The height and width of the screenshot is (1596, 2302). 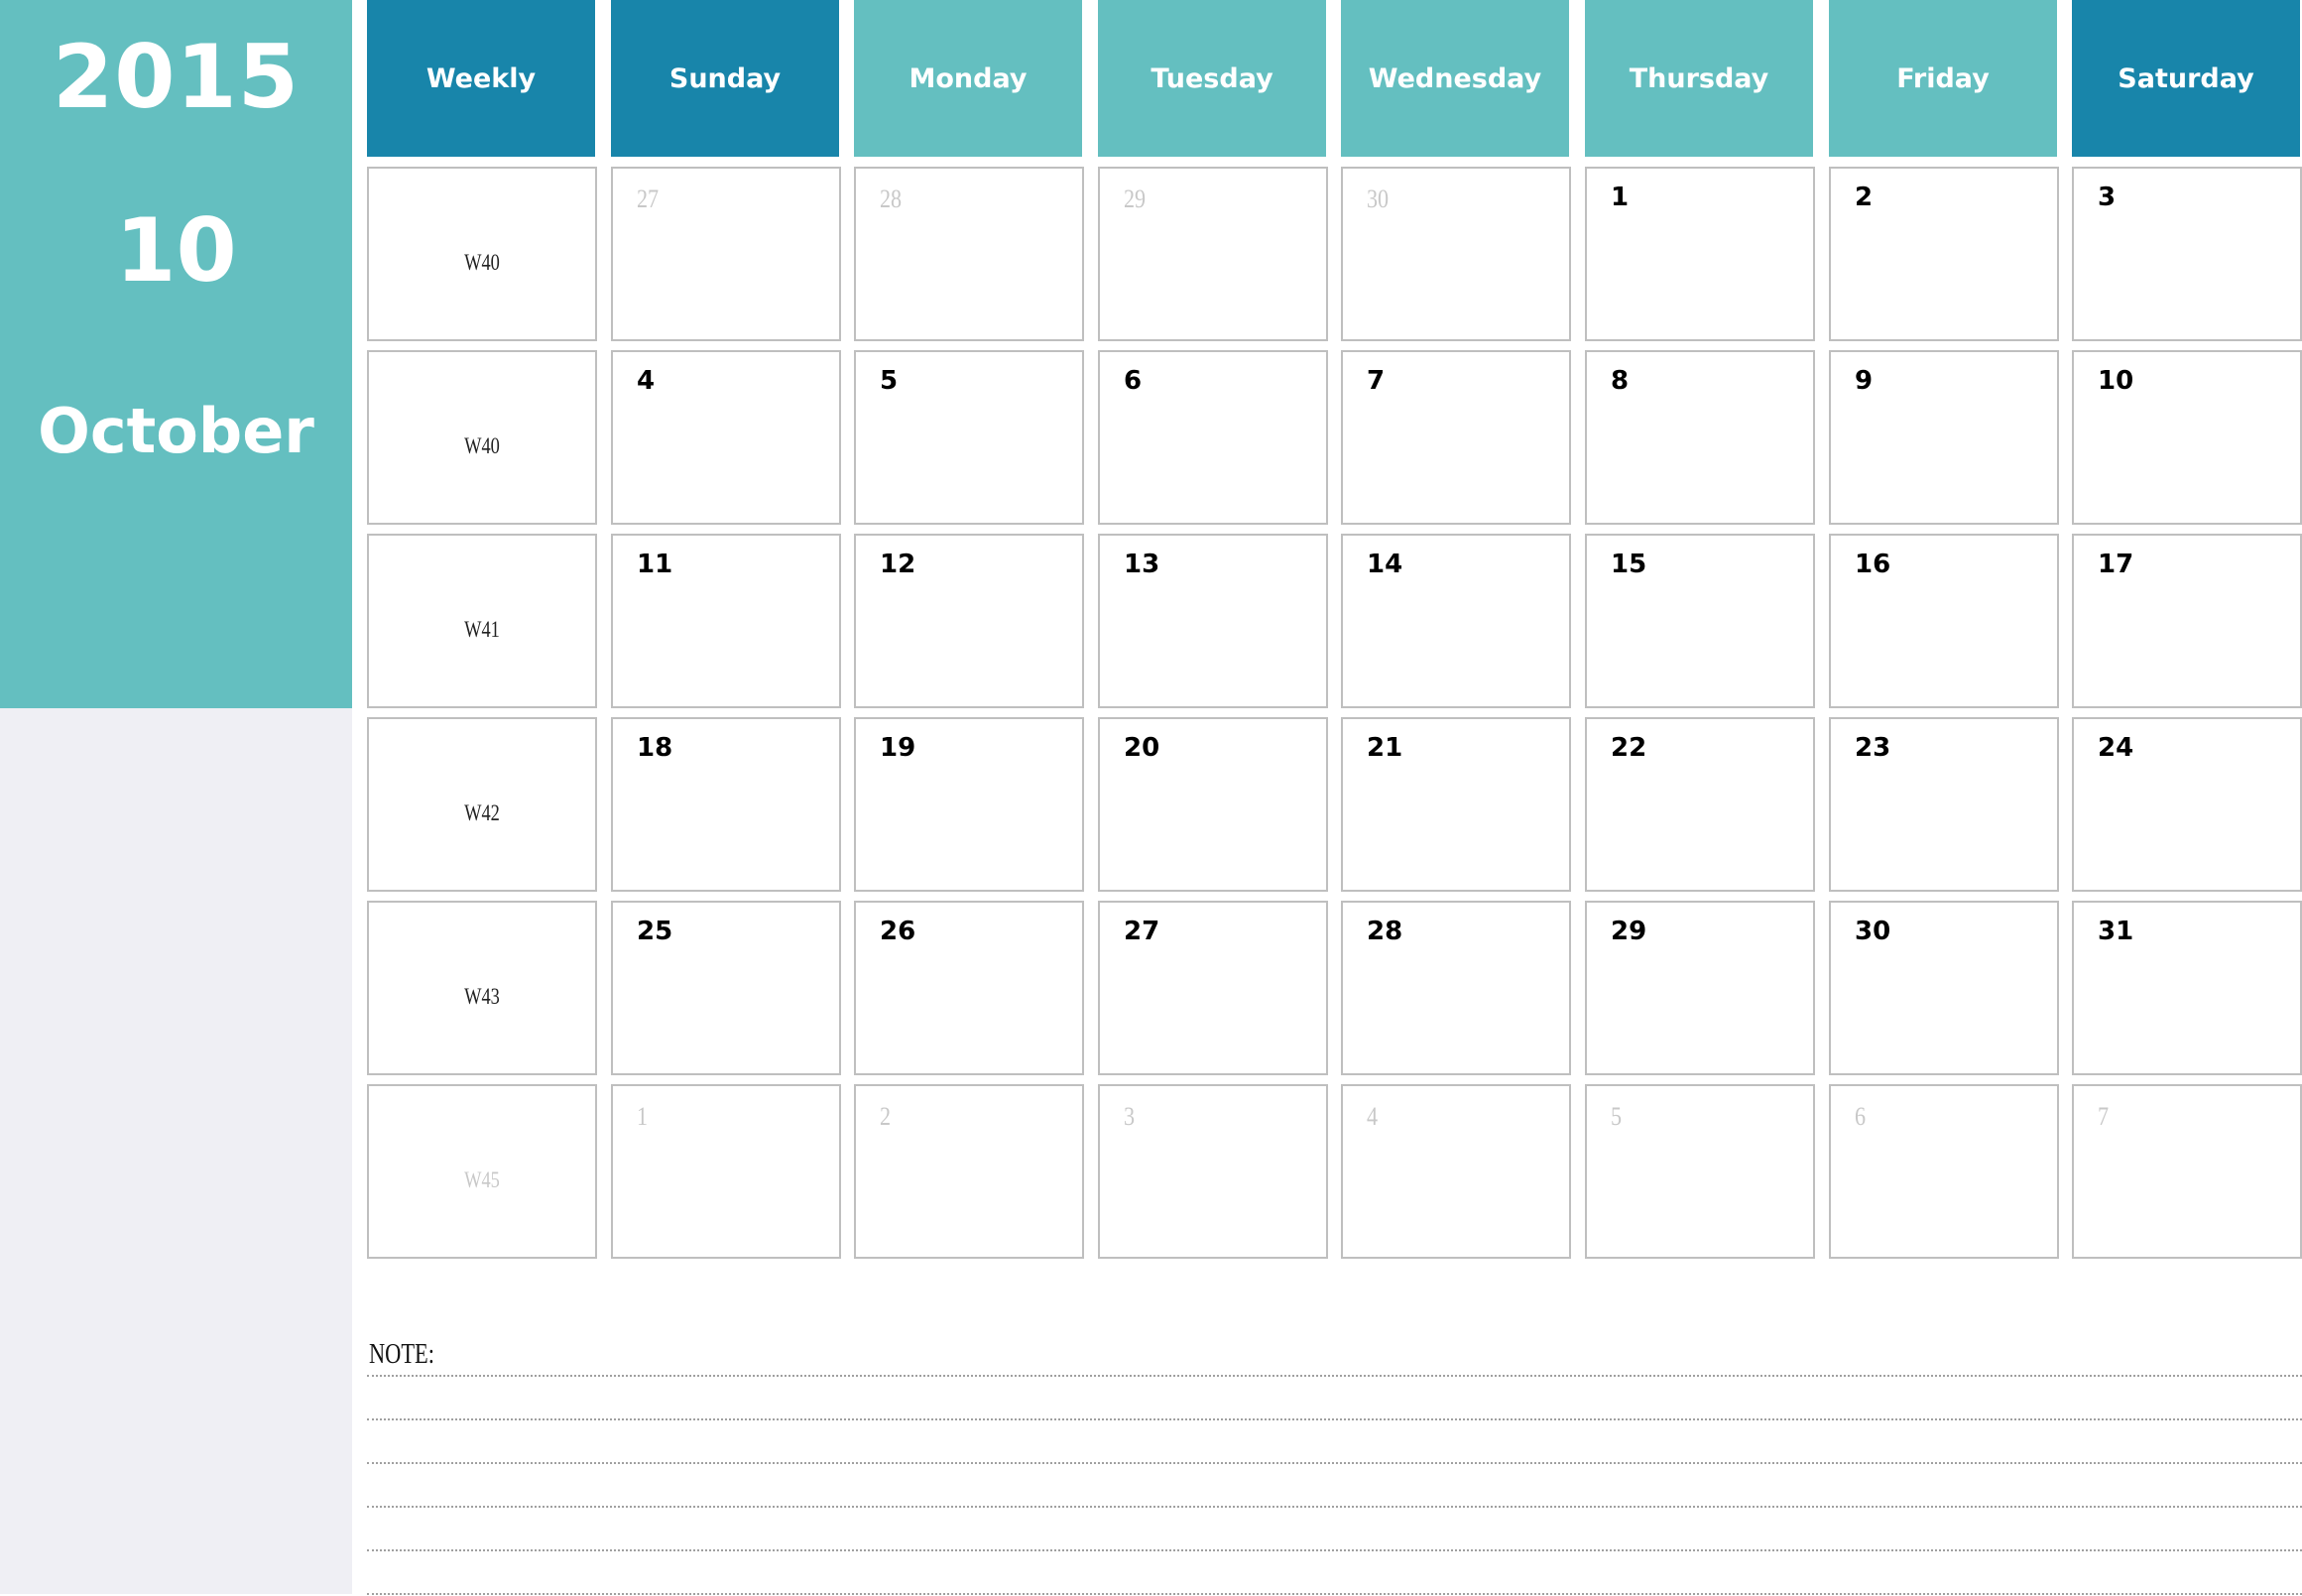 What do you see at coordinates (482, 630) in the screenshot?
I see `week-number-label: W41` at bounding box center [482, 630].